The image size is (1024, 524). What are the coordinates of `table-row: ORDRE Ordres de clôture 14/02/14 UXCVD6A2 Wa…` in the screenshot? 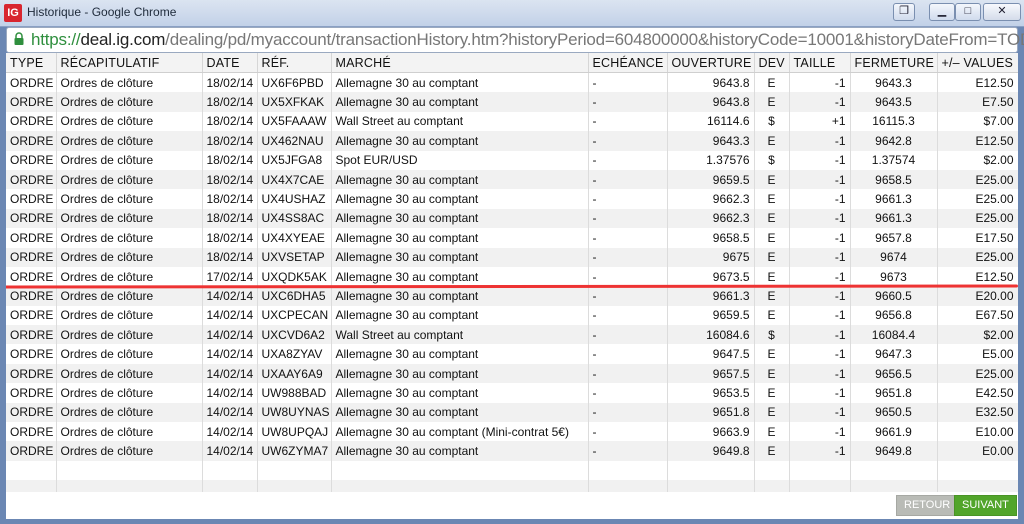 It's located at (512, 335).